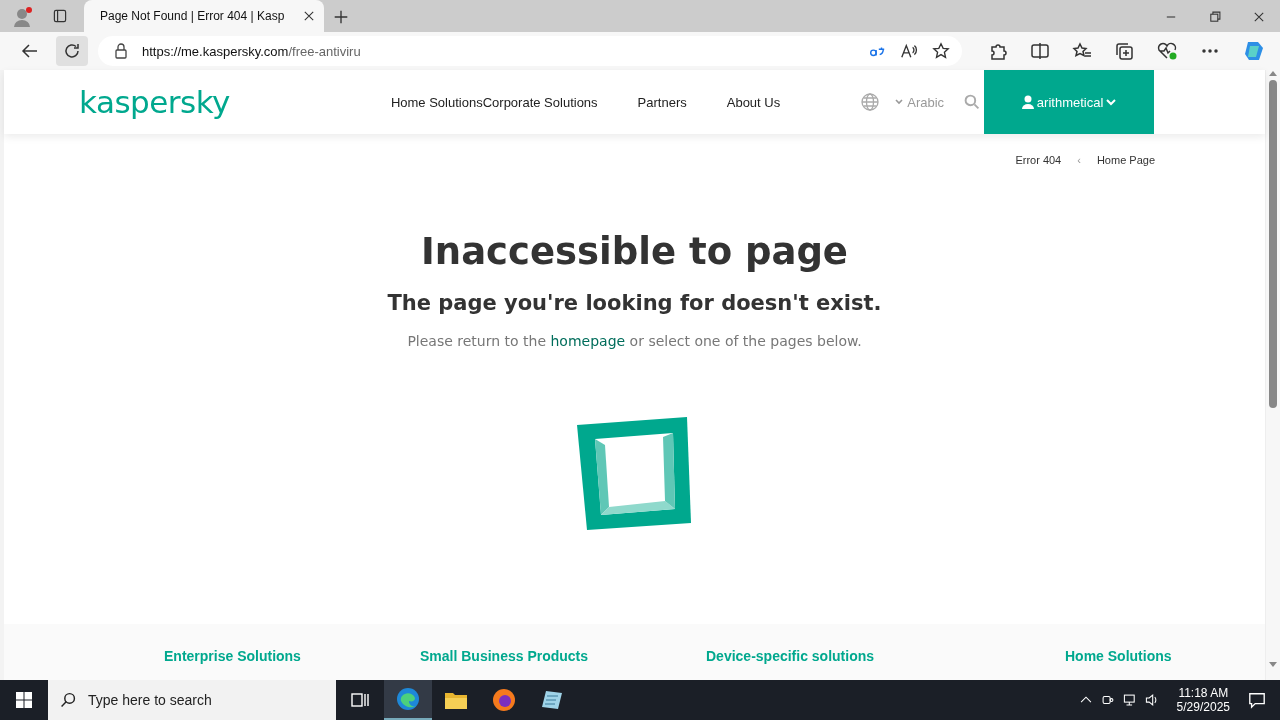 Image resolution: width=1280 pixels, height=720 pixels. Describe the element at coordinates (1203, 707) in the screenshot. I see `clock-date: 5/29/2025` at that location.